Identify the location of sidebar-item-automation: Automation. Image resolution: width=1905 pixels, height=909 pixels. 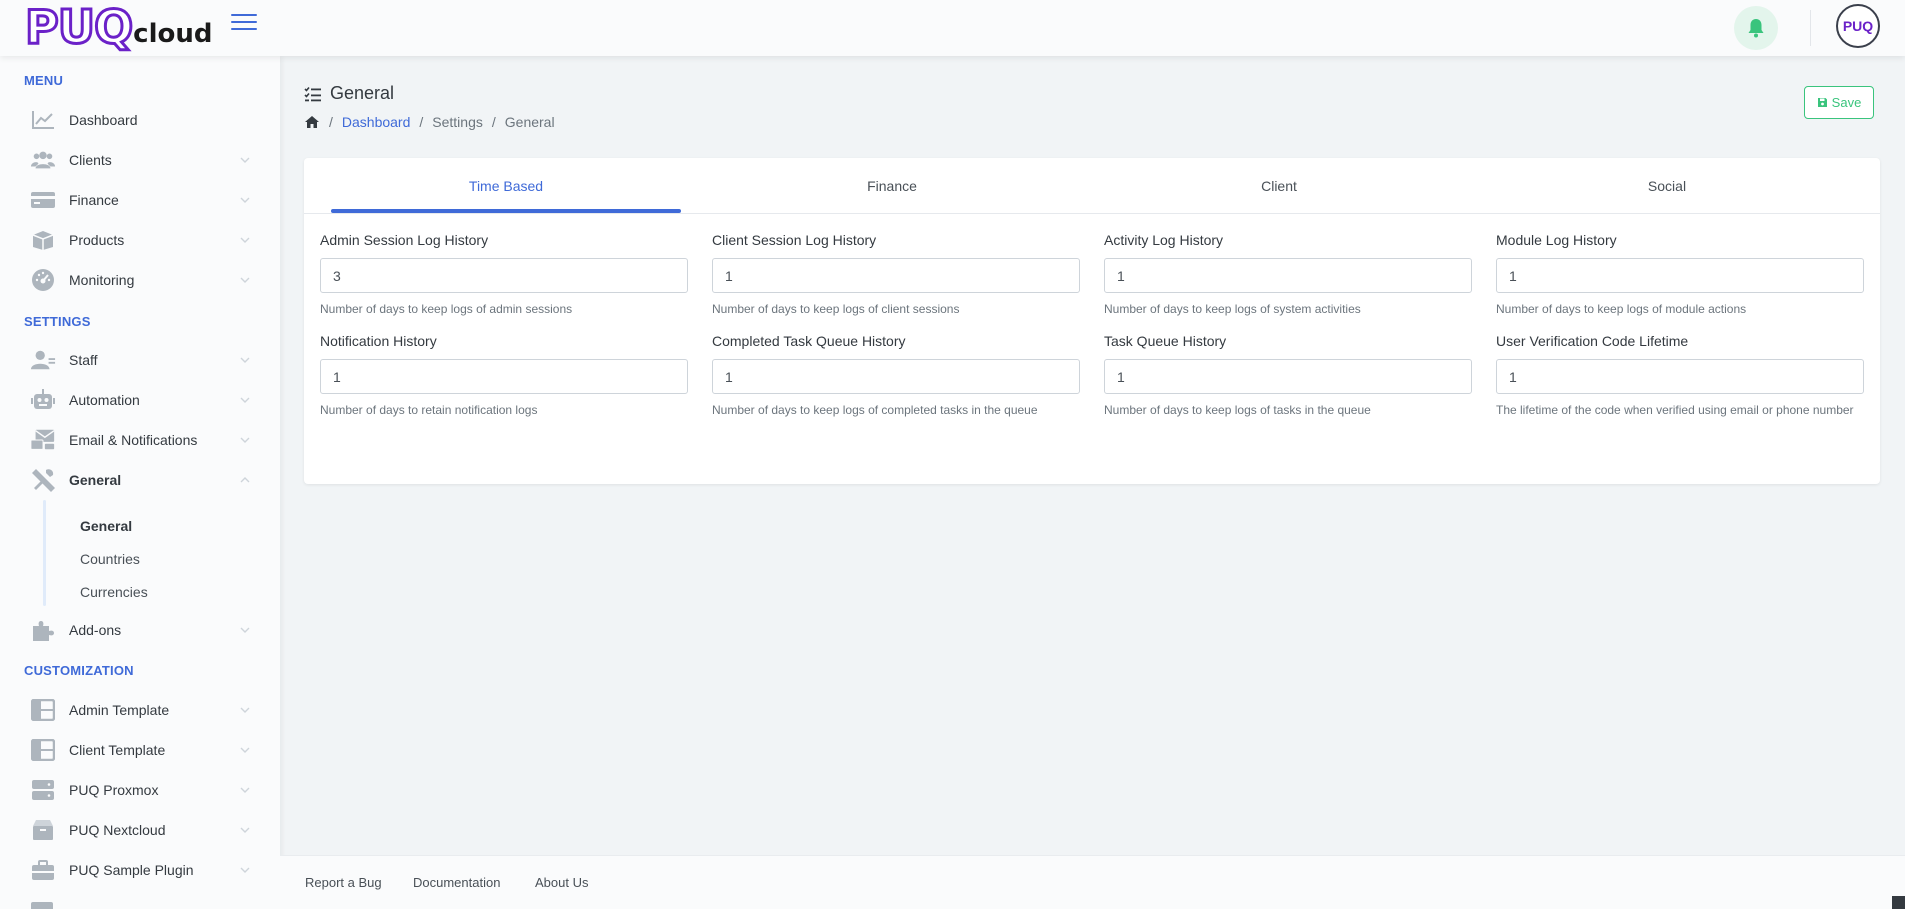
(140, 400).